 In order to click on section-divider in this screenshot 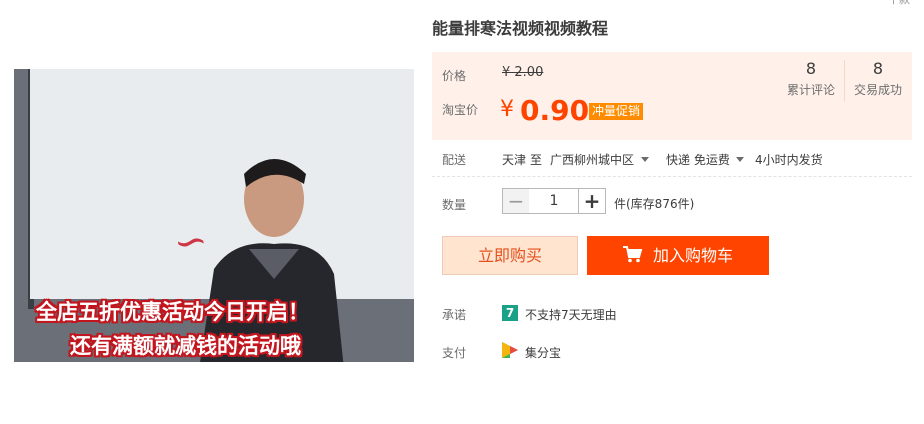, I will do `click(672, 176)`.